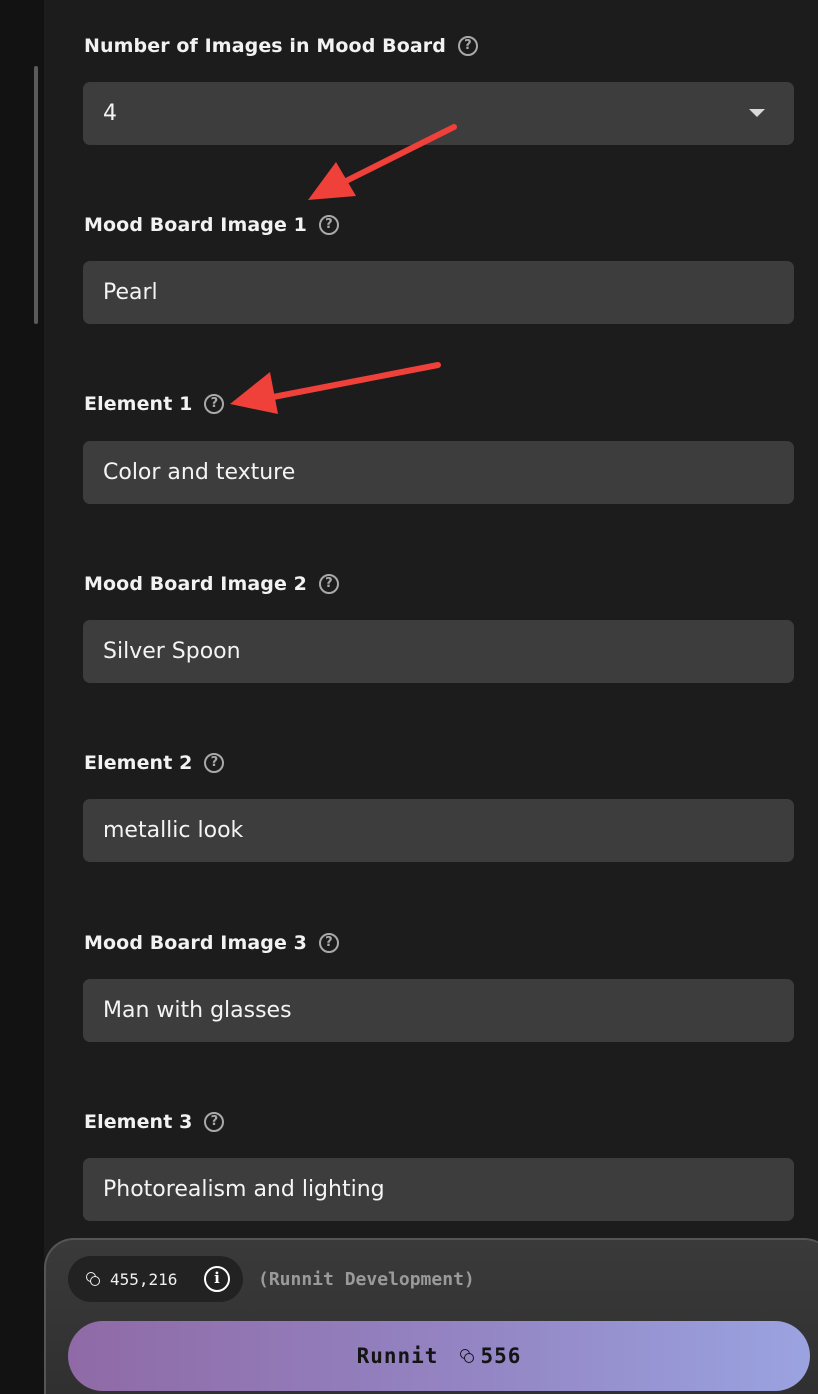 The width and height of the screenshot is (818, 1394). Describe the element at coordinates (138, 404) in the screenshot. I see `field-label-text: Element 1` at that location.